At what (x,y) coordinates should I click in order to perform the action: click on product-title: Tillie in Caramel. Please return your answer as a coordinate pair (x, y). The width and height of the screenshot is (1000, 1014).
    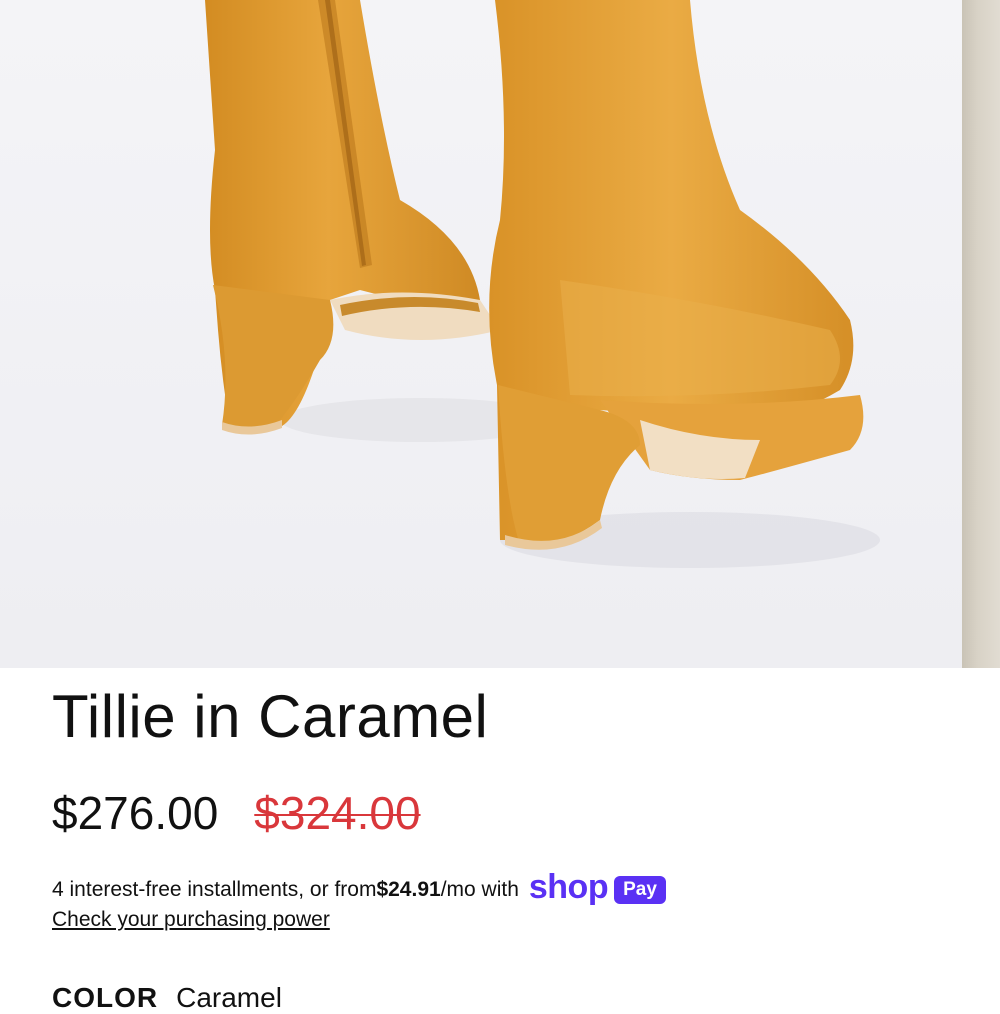
    Looking at the image, I should click on (270, 716).